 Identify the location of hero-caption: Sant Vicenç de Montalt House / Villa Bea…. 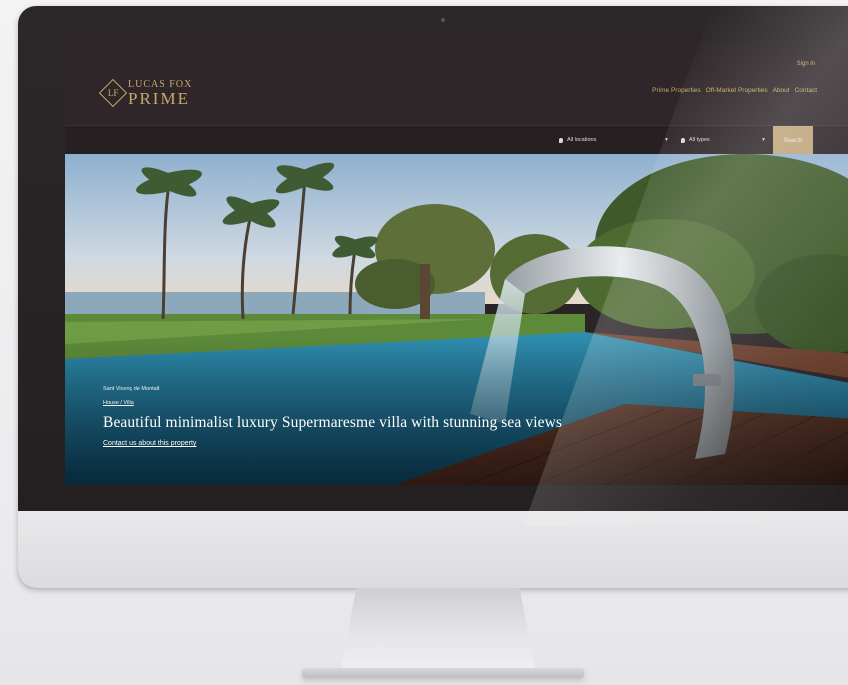
(332, 416).